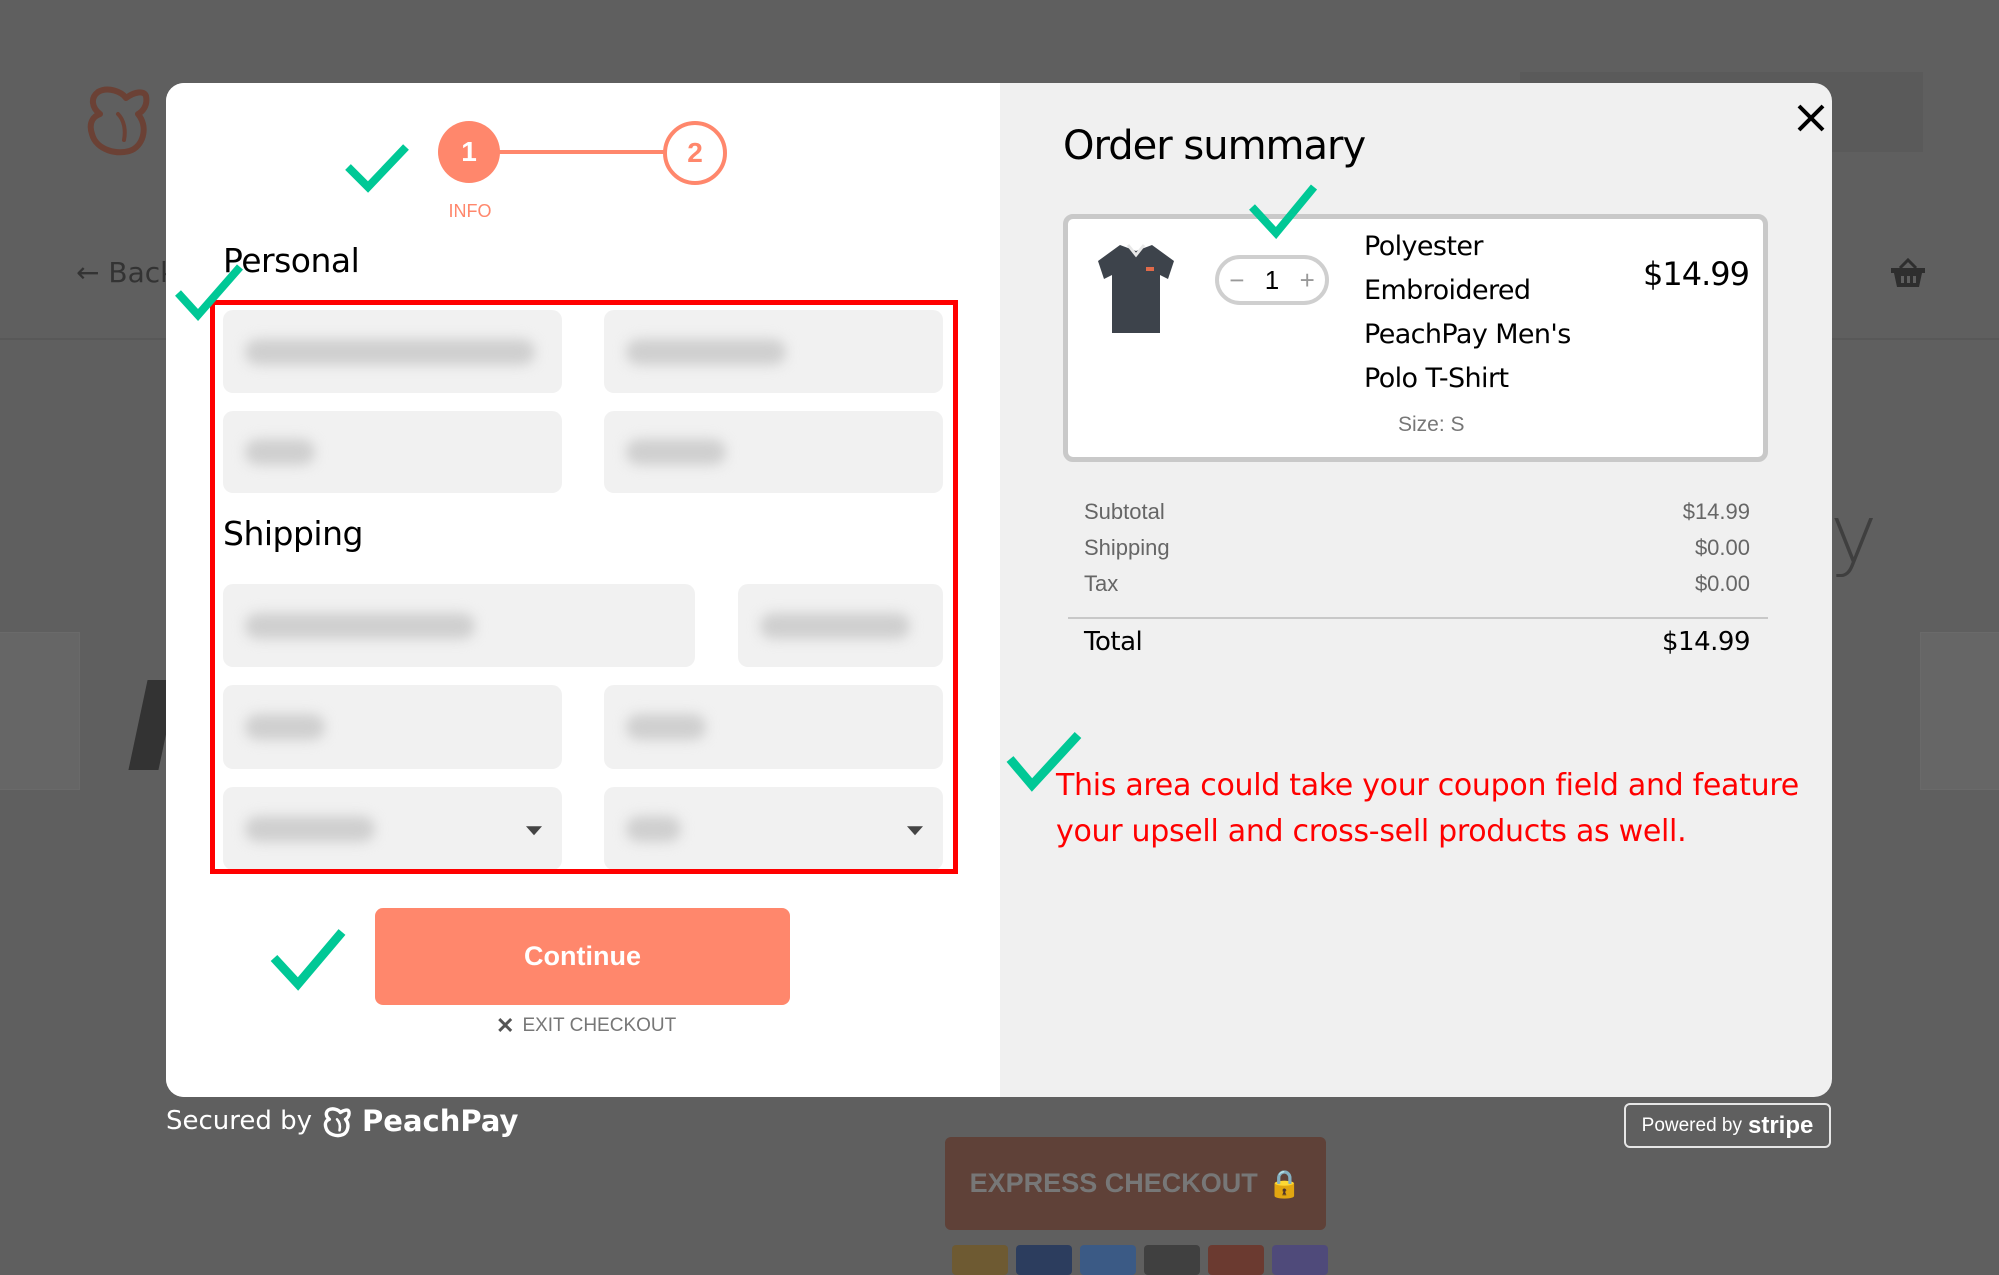 The height and width of the screenshot is (1275, 1999). What do you see at coordinates (1108, 1260) in the screenshot?
I see `amex-logo-icon` at bounding box center [1108, 1260].